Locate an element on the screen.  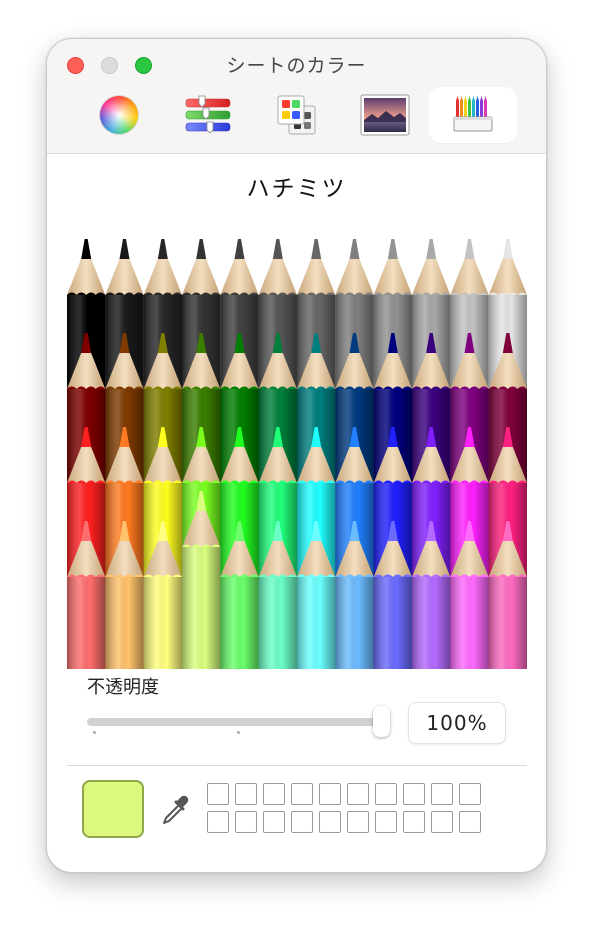
tab-color-palettes is located at coordinates (297, 115).